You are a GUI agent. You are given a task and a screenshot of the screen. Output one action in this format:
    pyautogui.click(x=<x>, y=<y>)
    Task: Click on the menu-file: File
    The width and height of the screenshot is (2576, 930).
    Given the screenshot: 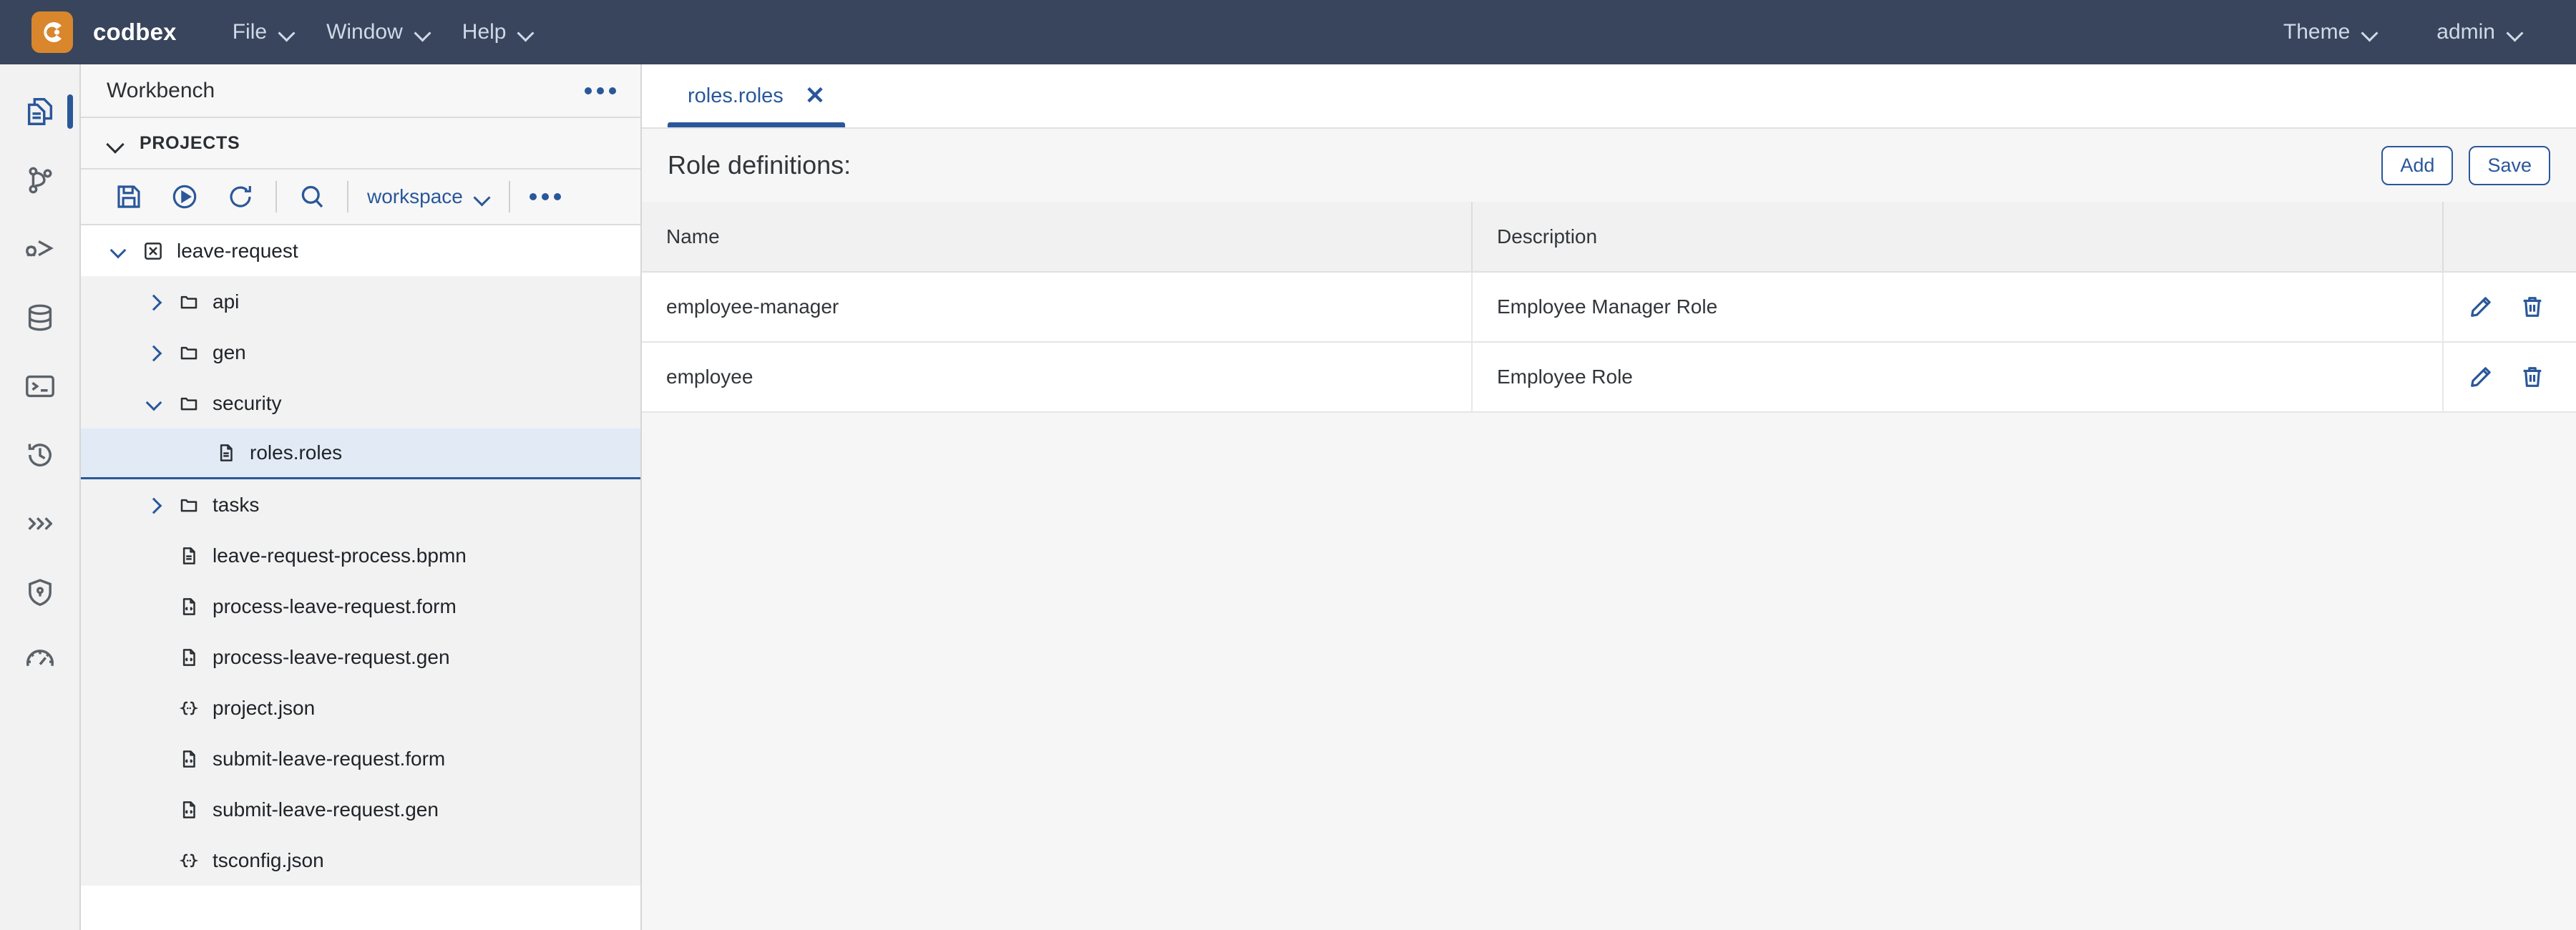 What is the action you would take?
    pyautogui.click(x=264, y=32)
    